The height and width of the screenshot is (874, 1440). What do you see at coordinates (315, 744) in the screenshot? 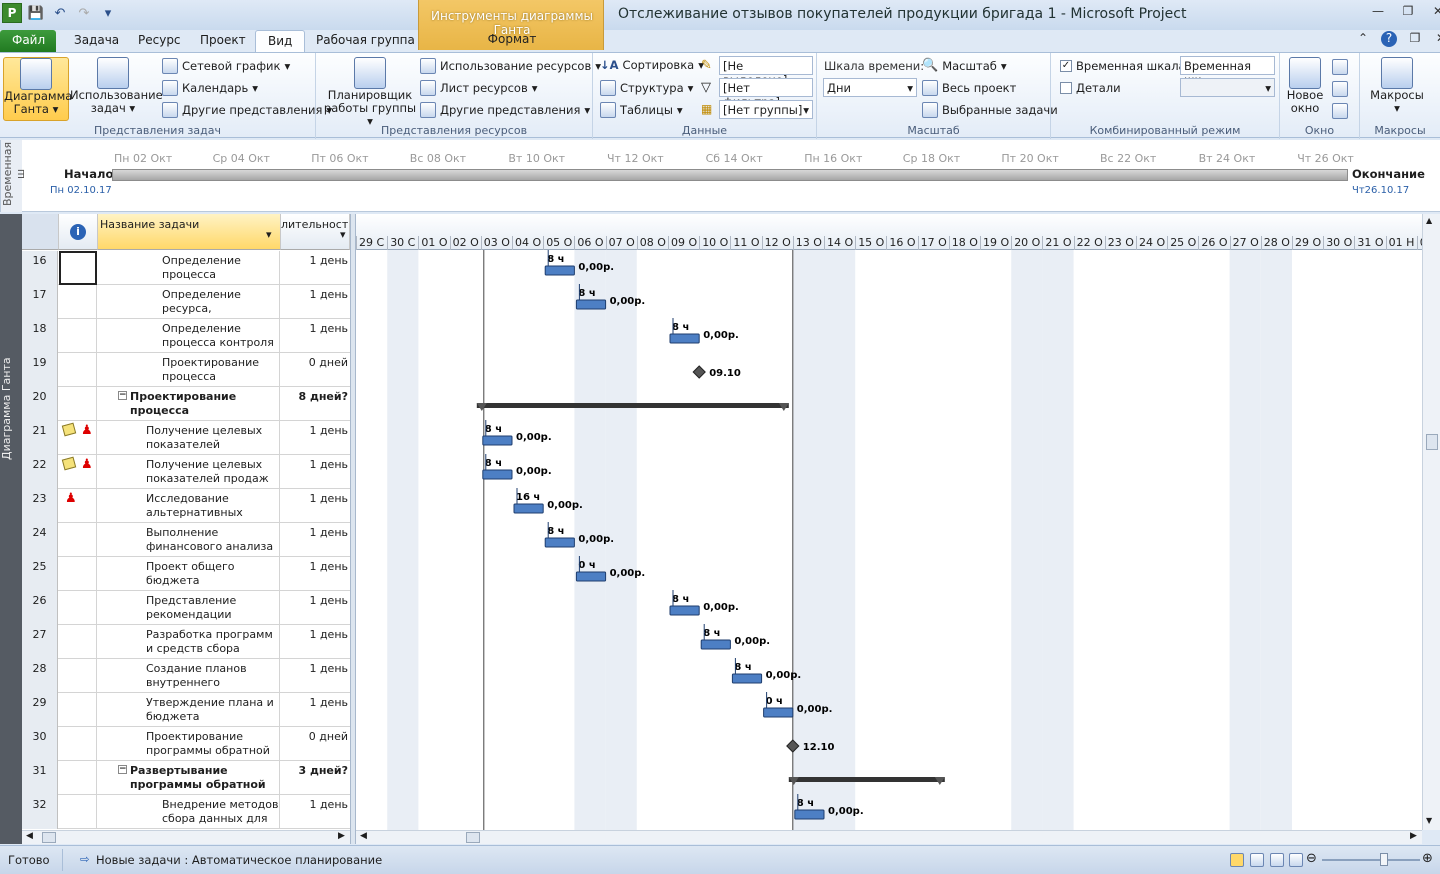
I see `task-duration: 0 дней` at bounding box center [315, 744].